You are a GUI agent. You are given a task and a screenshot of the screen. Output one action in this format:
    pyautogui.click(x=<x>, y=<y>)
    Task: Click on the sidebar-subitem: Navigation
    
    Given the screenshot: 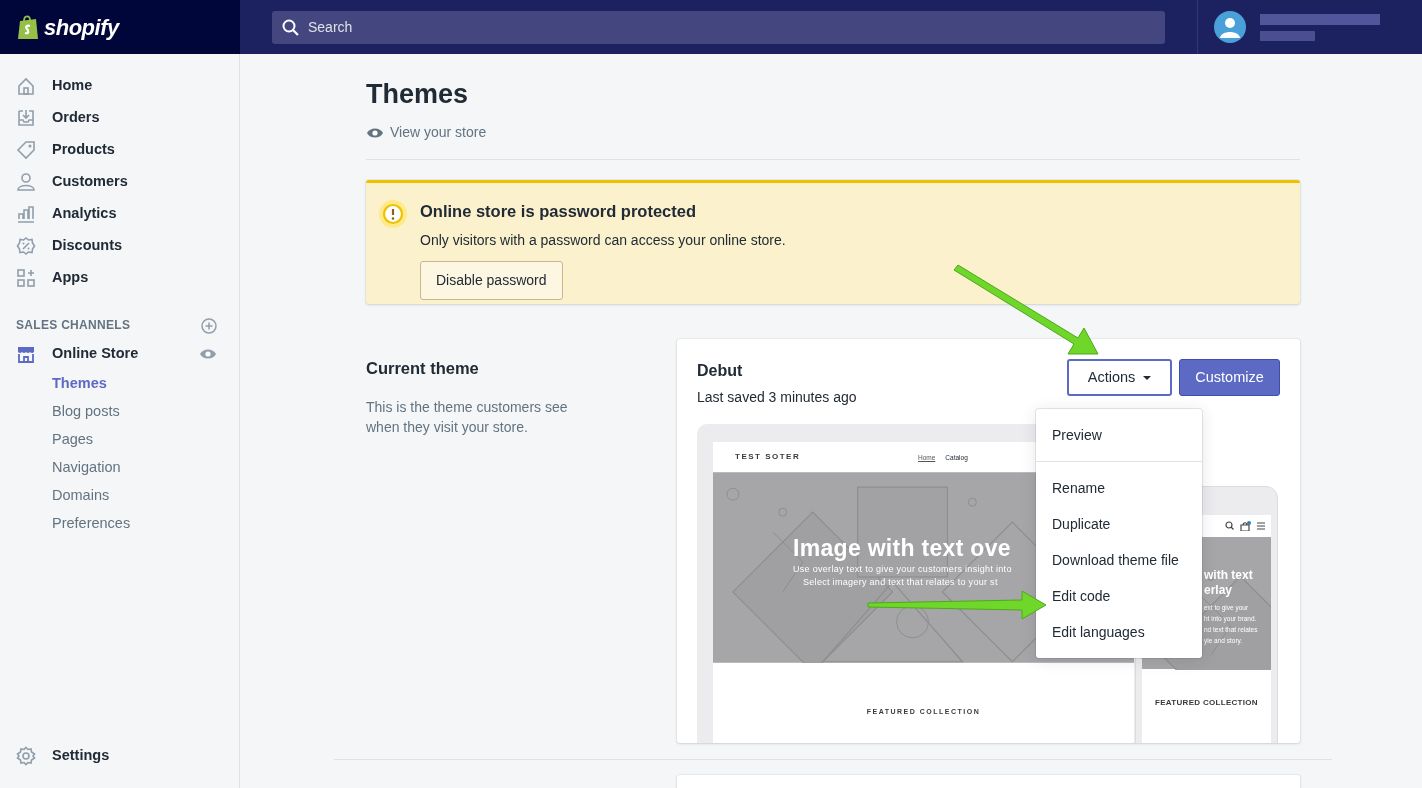 What is the action you would take?
    pyautogui.click(x=119, y=468)
    